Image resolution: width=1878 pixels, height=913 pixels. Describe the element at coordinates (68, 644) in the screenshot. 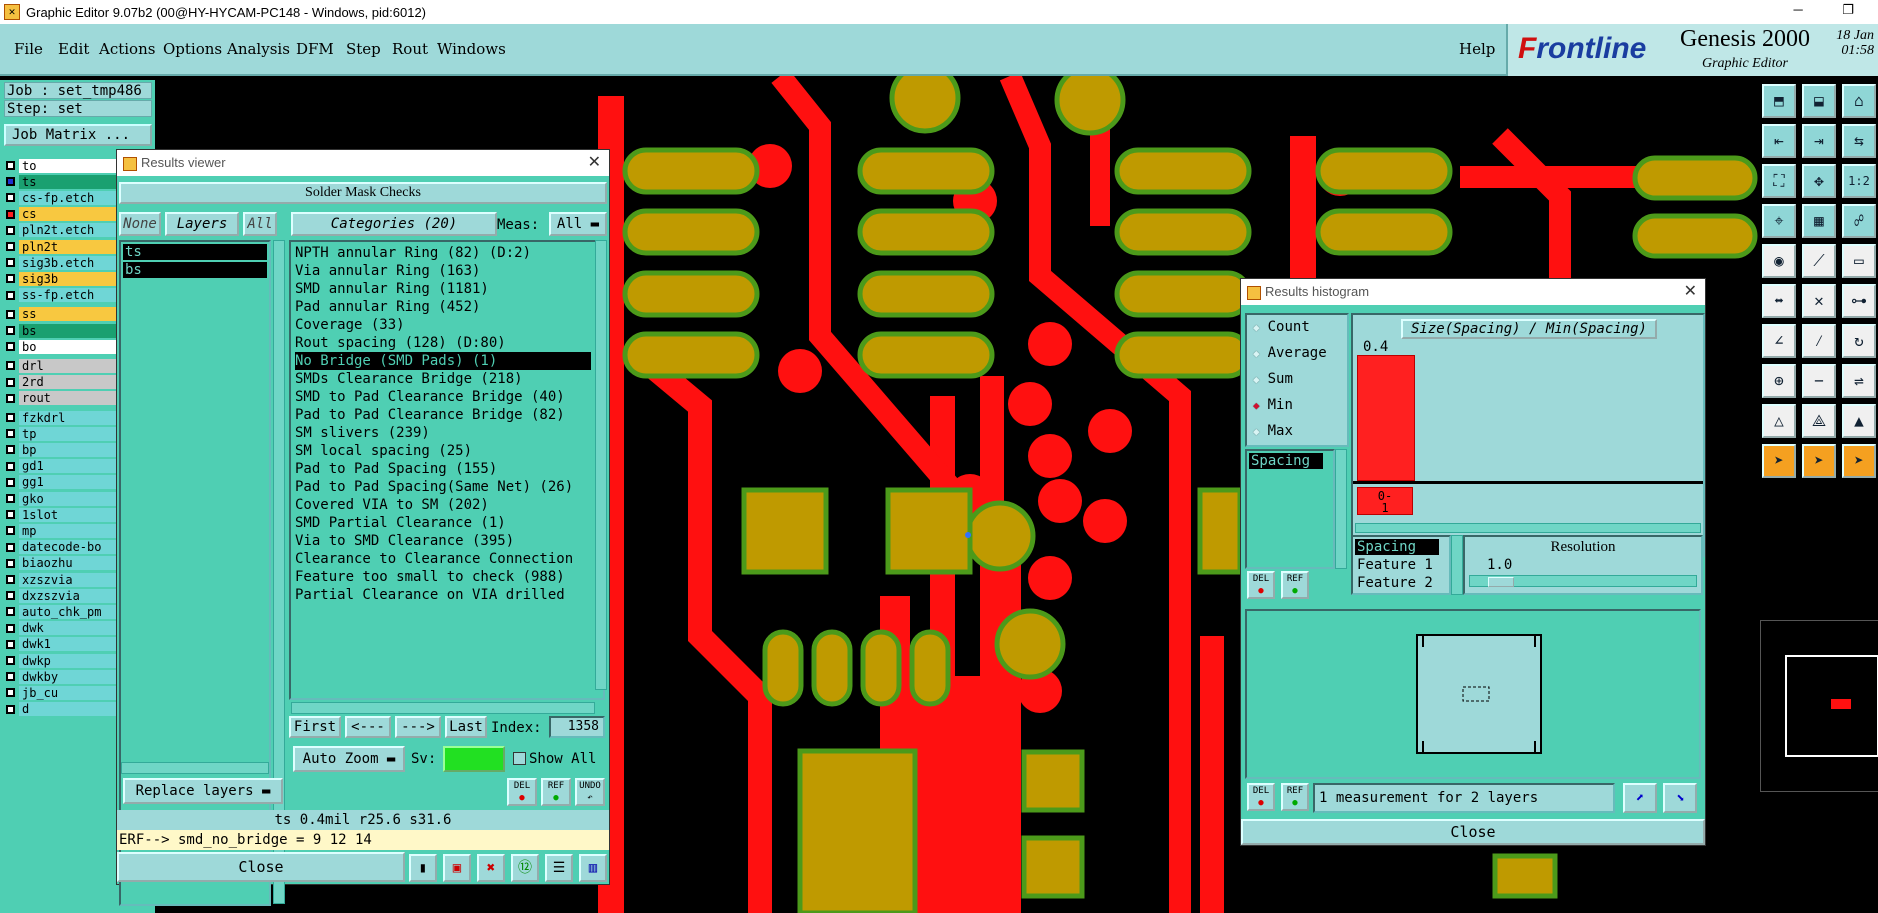

I see `layer-name: dwk1` at that location.